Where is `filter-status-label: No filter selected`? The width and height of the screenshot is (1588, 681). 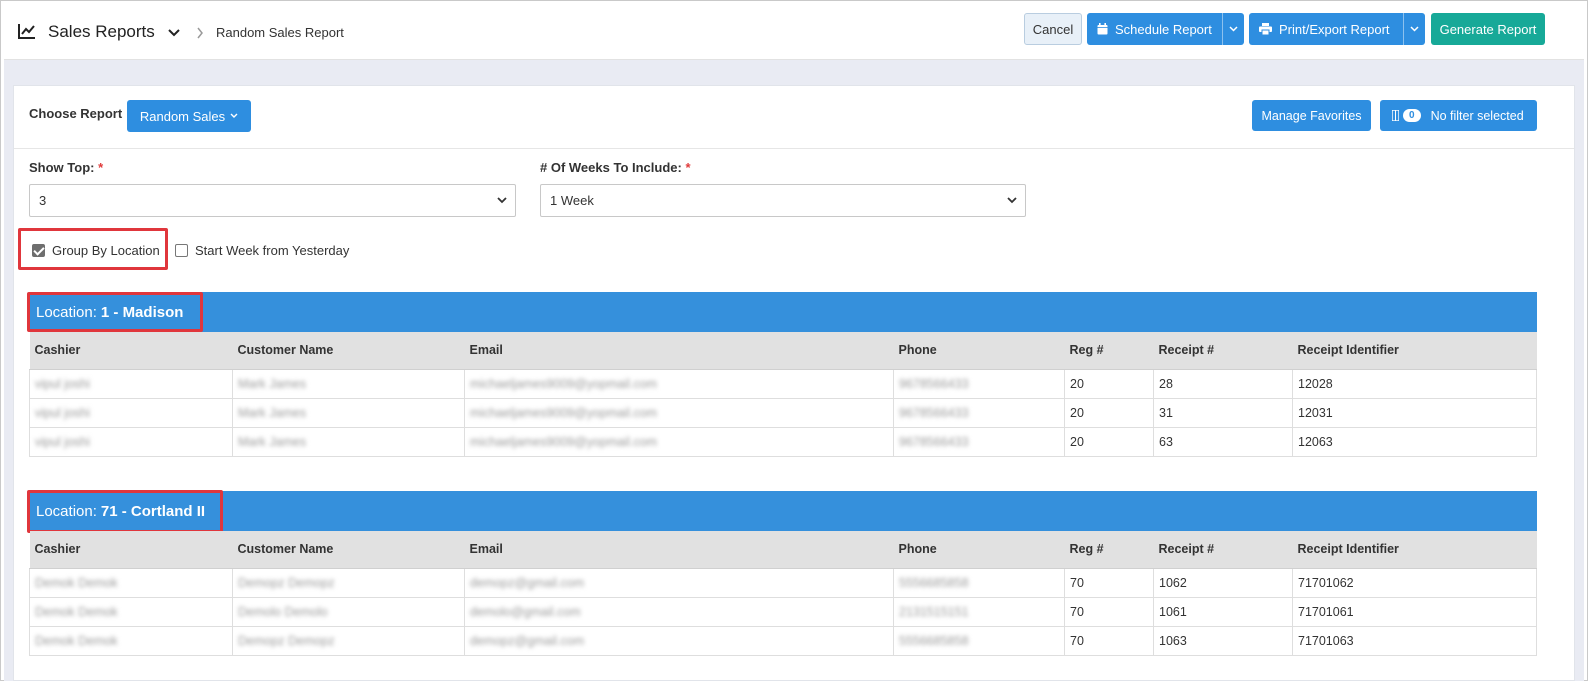 filter-status-label: No filter selected is located at coordinates (1477, 115).